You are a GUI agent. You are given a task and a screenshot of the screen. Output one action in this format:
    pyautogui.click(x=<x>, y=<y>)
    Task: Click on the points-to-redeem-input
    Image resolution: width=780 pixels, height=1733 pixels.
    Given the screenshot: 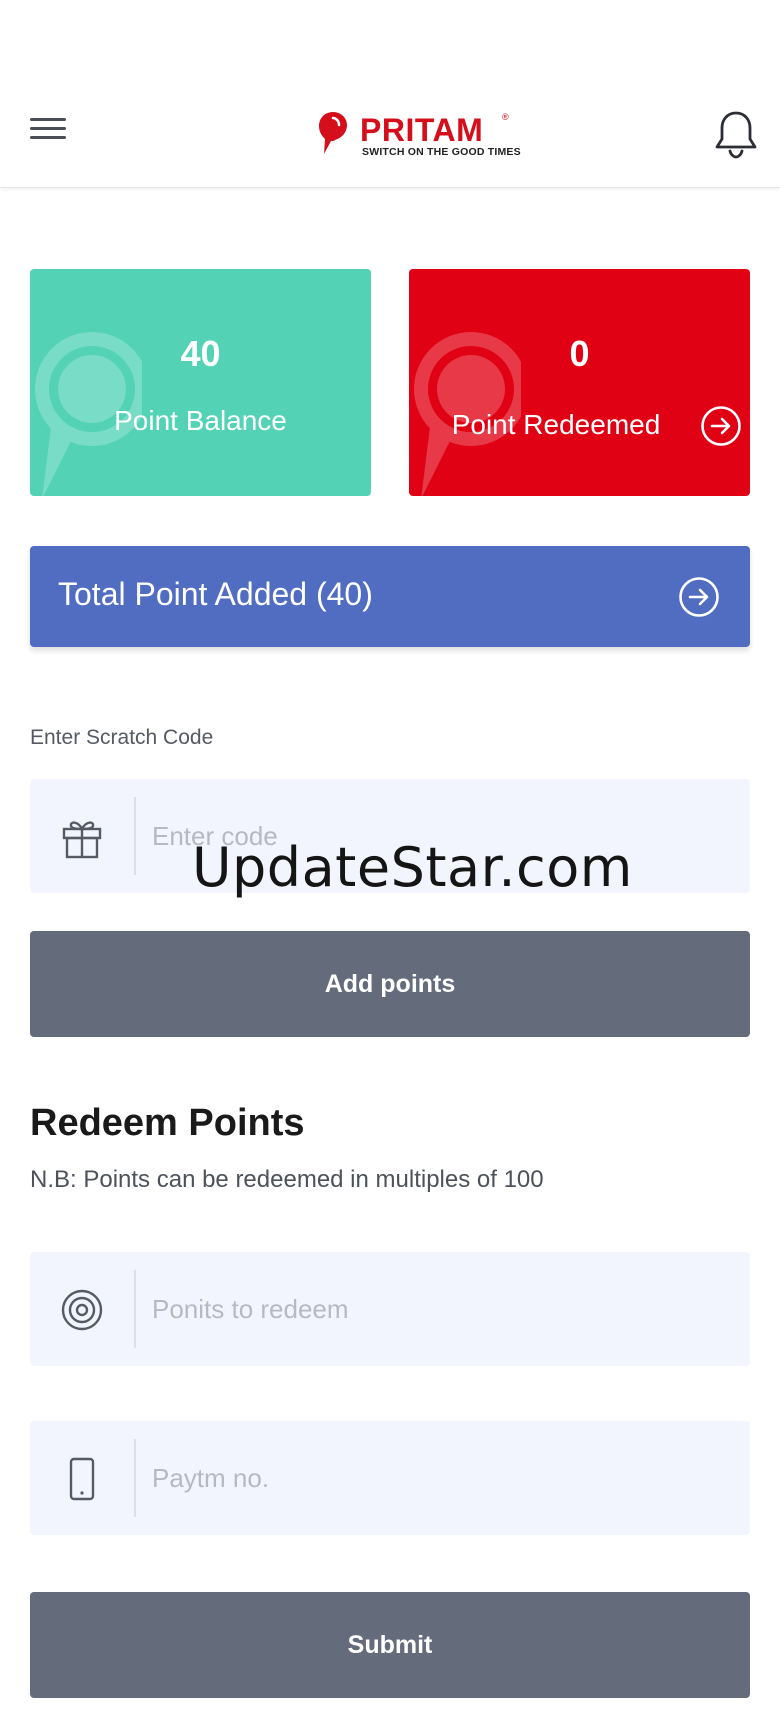 What is the action you would take?
    pyautogui.click(x=432, y=1309)
    